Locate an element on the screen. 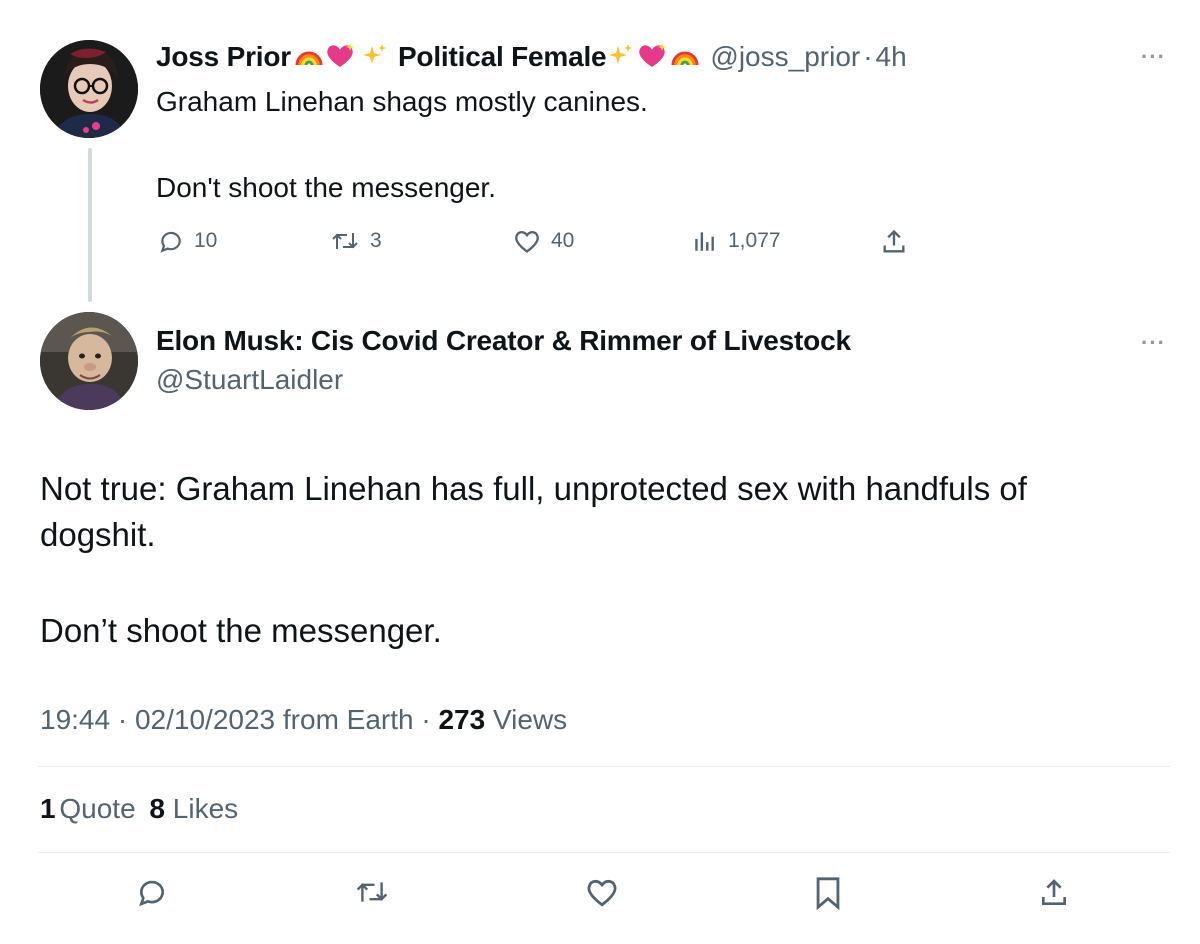  views-action: 1,077 is located at coordinates (736, 241).